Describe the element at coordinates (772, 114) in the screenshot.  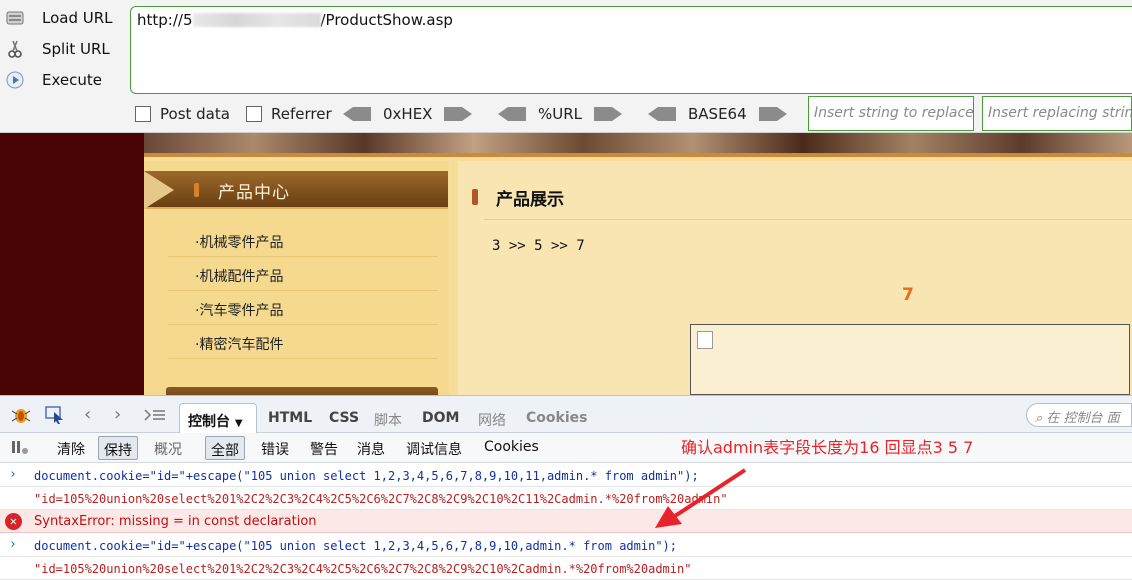
I see `base64-encode-arrow-icon` at that location.